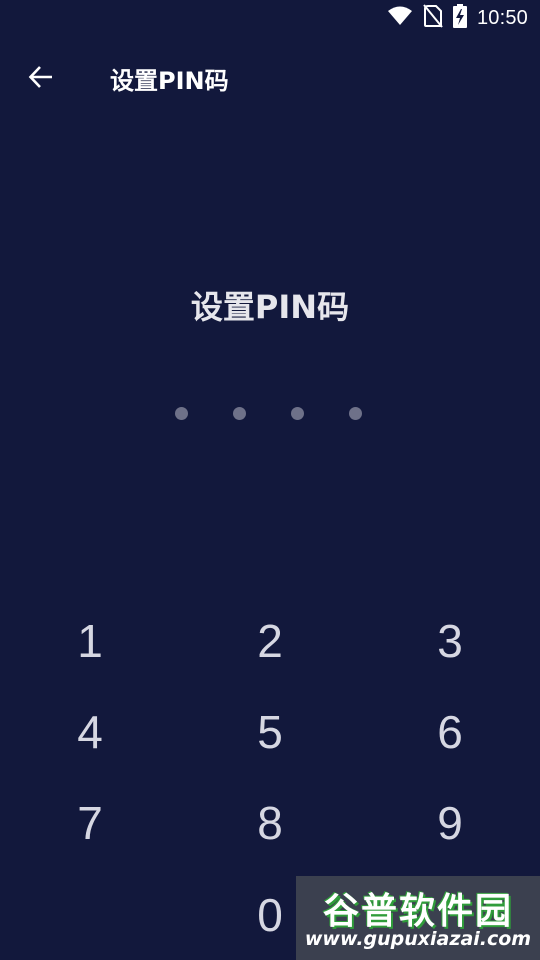 This screenshot has height=960, width=540. I want to click on key-7: 7, so click(90, 823).